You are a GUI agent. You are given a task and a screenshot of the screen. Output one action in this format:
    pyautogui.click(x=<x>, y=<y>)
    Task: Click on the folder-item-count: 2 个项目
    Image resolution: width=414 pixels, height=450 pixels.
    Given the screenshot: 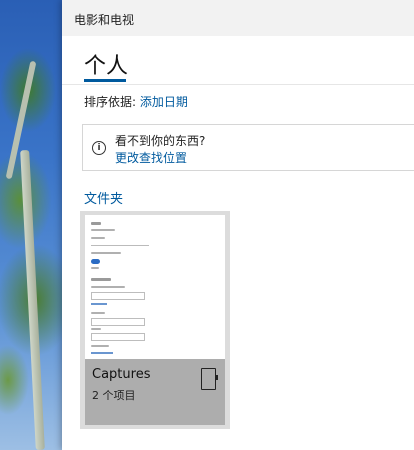 What is the action you would take?
    pyautogui.click(x=114, y=395)
    